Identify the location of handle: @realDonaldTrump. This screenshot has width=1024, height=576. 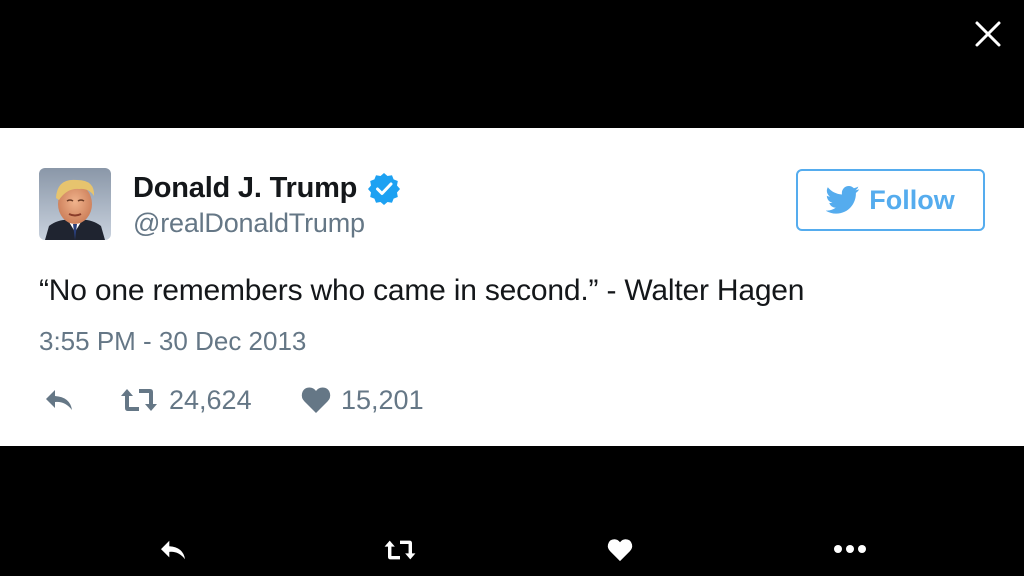
(267, 223).